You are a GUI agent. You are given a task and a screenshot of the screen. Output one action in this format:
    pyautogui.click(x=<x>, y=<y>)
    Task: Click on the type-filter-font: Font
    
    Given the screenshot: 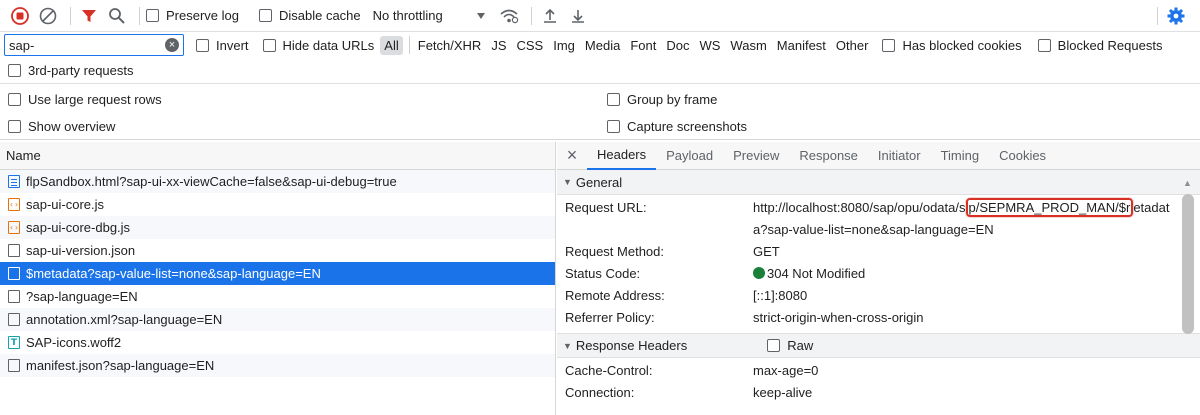 What is the action you would take?
    pyautogui.click(x=643, y=45)
    